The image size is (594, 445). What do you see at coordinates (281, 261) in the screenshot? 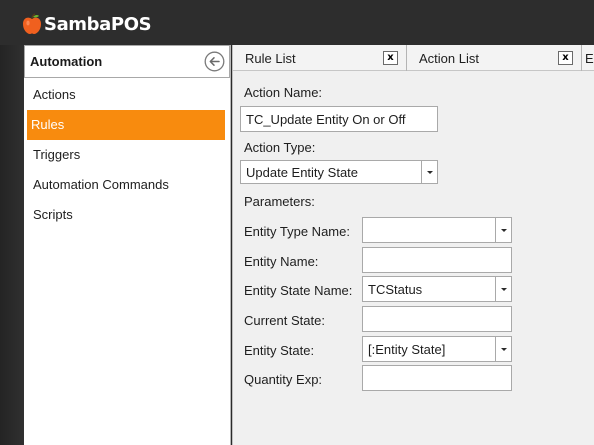
I see `entity-name-label: Entity Name:` at bounding box center [281, 261].